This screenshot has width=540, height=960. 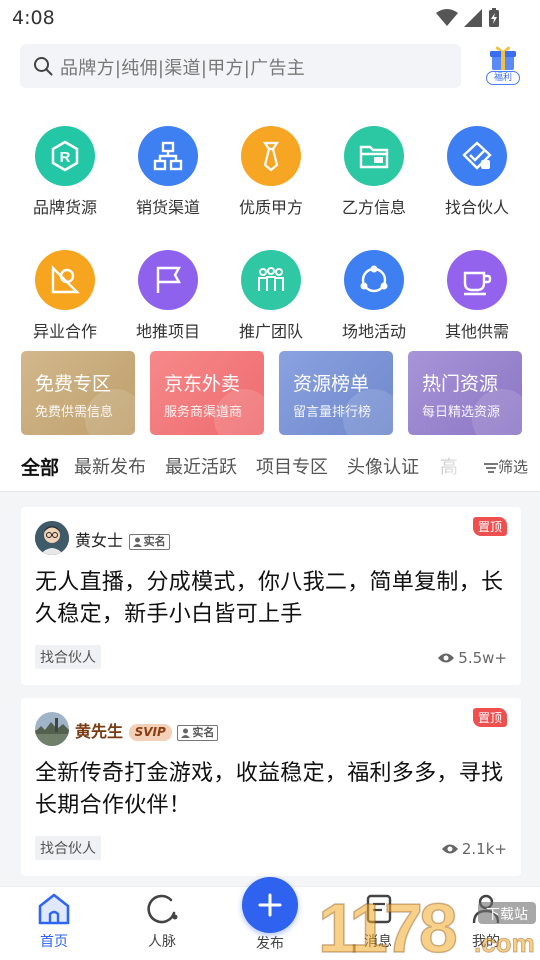 I want to click on welfare-button: 福利, so click(x=503, y=66).